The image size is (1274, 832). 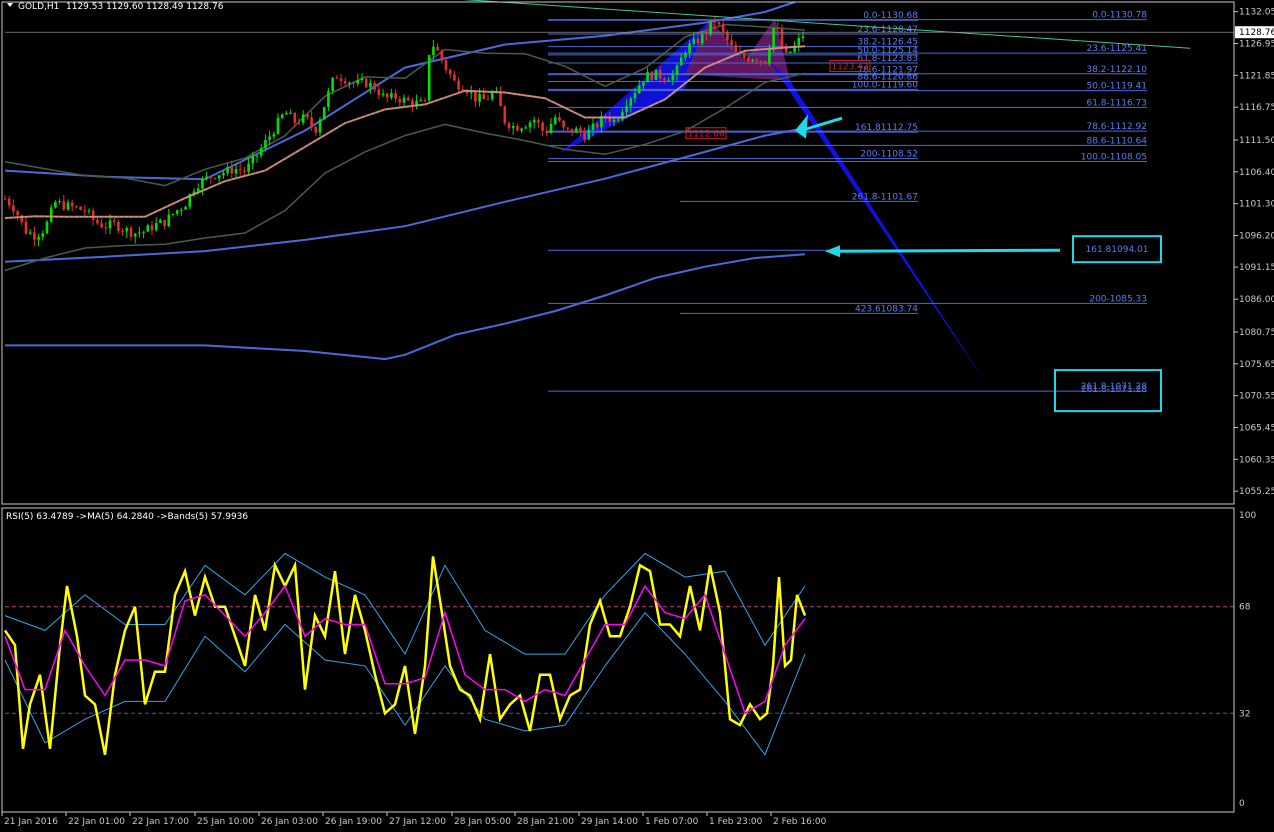 I want to click on price-axis-label: 1060.35, so click(x=1256, y=460).